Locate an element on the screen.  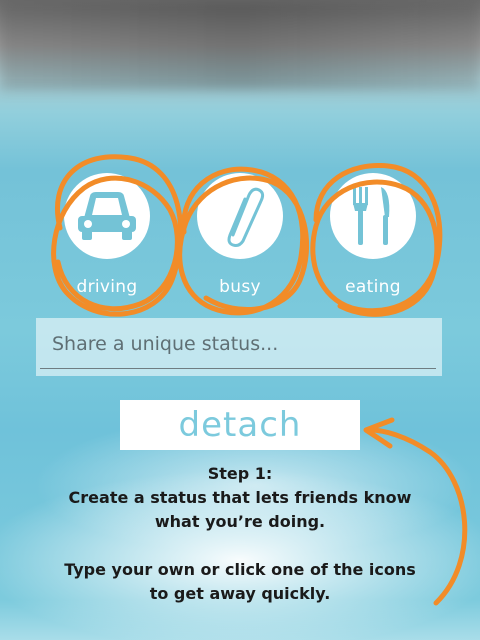
eating-icon-circle is located at coordinates (373, 216).